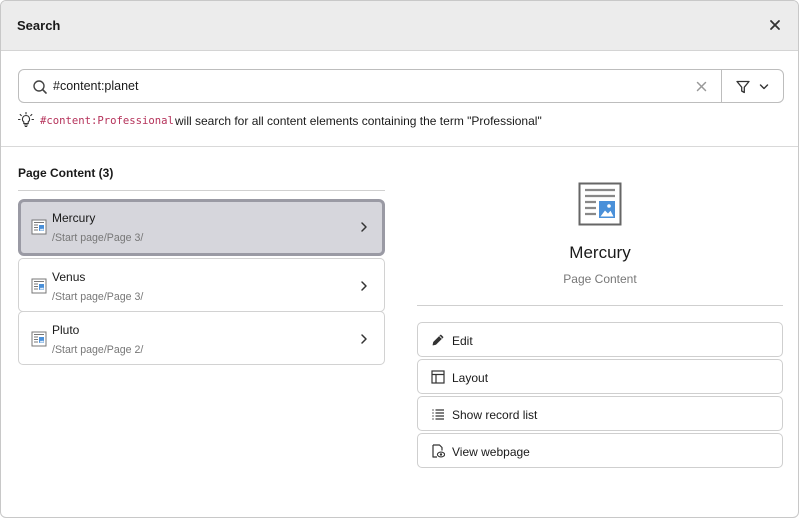 The width and height of the screenshot is (799, 518). I want to click on hint-code: #content:Professional, so click(107, 121).